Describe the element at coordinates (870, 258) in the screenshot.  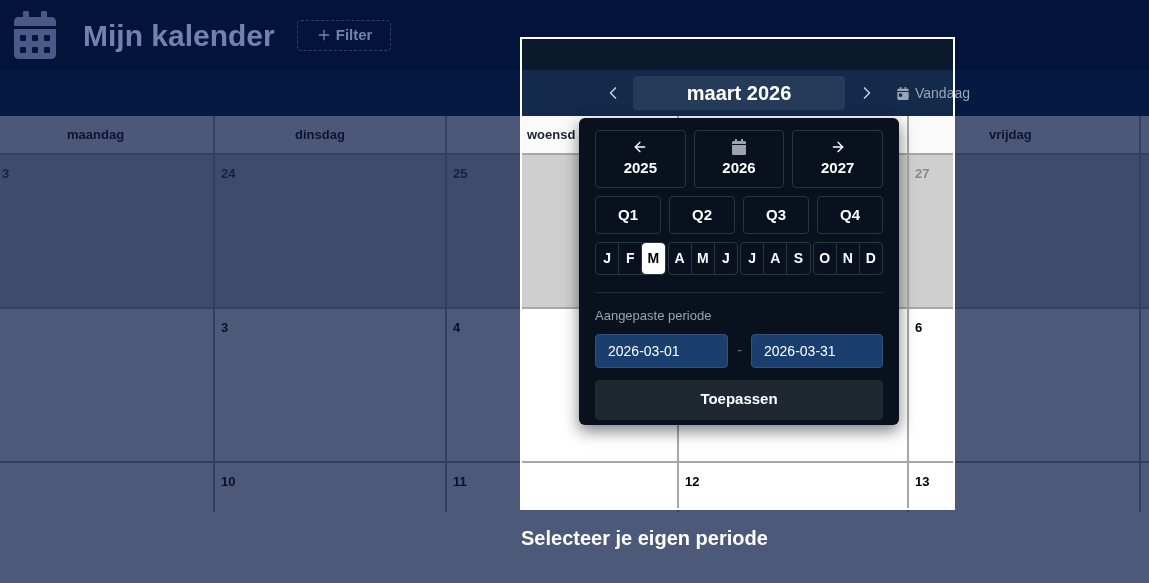
I see `month-button: D` at that location.